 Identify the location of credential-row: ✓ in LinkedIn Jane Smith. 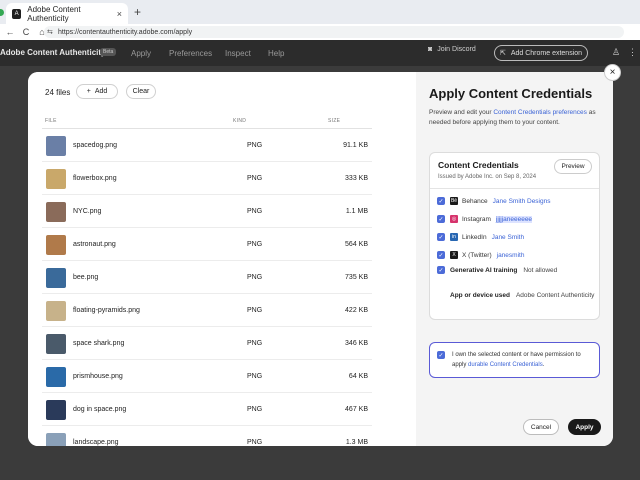
(480, 237).